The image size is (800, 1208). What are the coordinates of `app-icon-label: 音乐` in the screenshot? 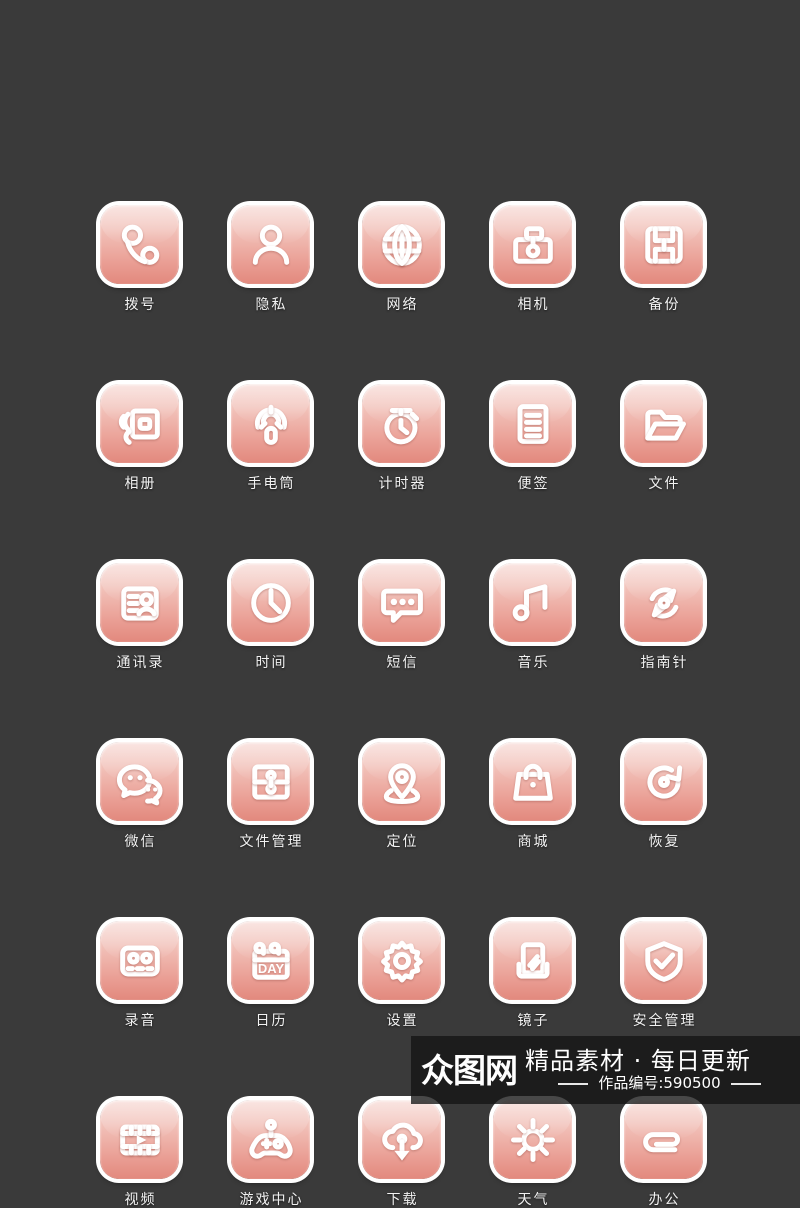 It's located at (533, 663).